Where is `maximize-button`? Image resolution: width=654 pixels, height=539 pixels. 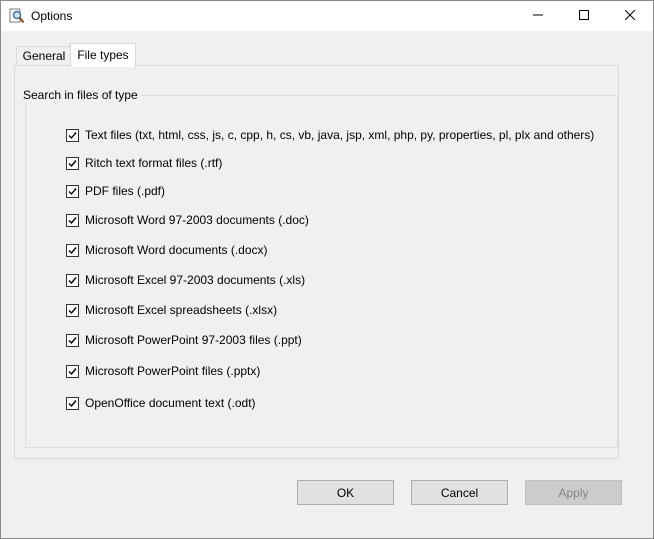
maximize-button is located at coordinates (584, 16).